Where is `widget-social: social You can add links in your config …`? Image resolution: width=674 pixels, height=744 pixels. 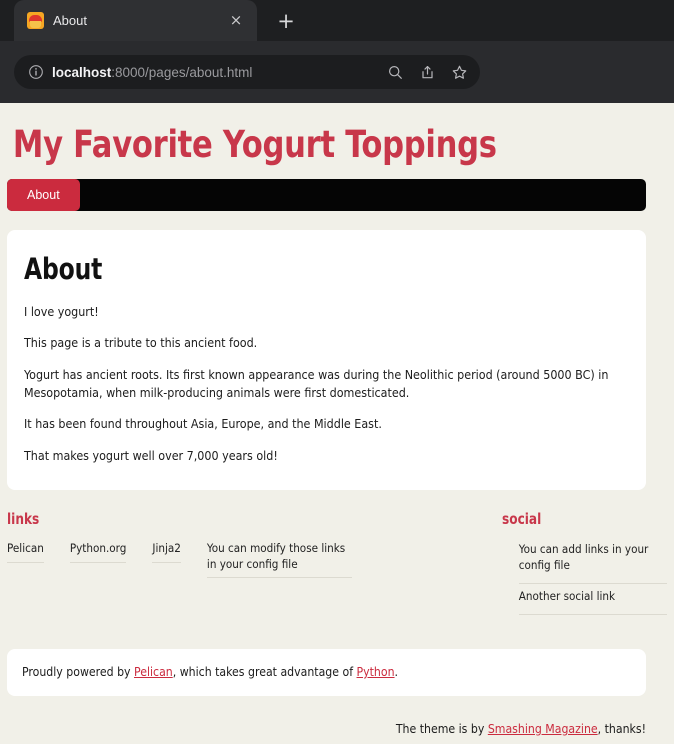 widget-social: social You can add links in your config … is located at coordinates (584, 563).